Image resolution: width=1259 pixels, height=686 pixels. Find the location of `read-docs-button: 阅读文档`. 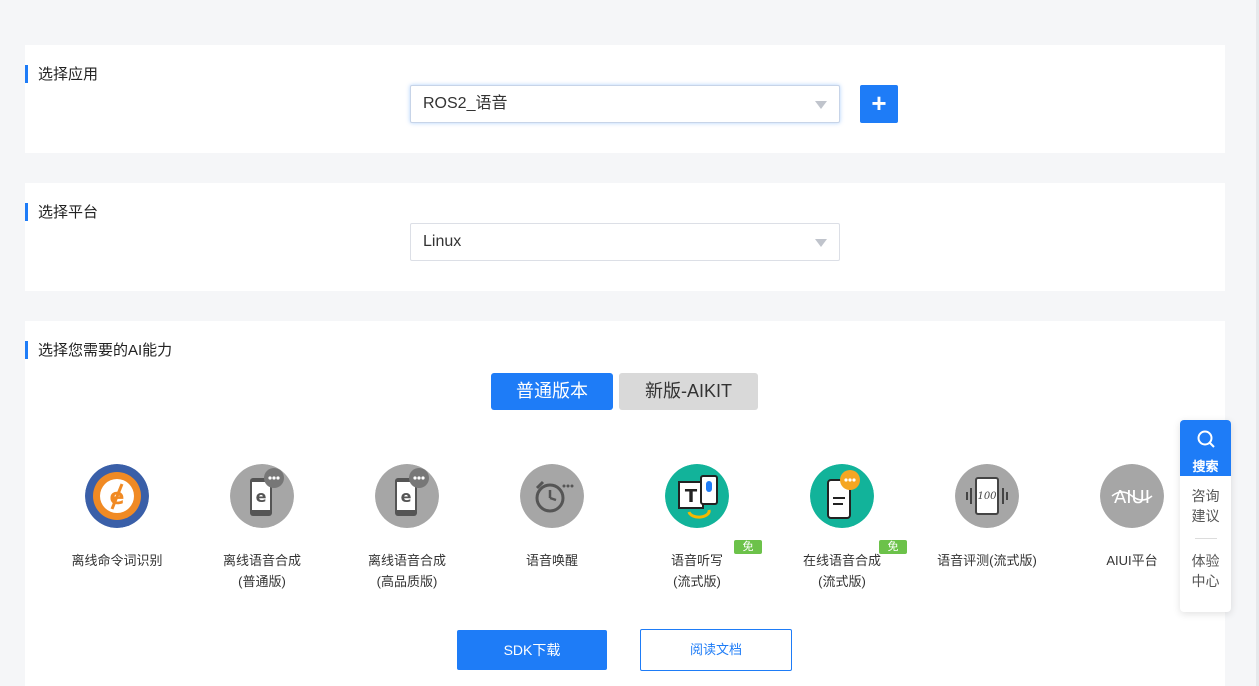

read-docs-button: 阅读文档 is located at coordinates (716, 650).